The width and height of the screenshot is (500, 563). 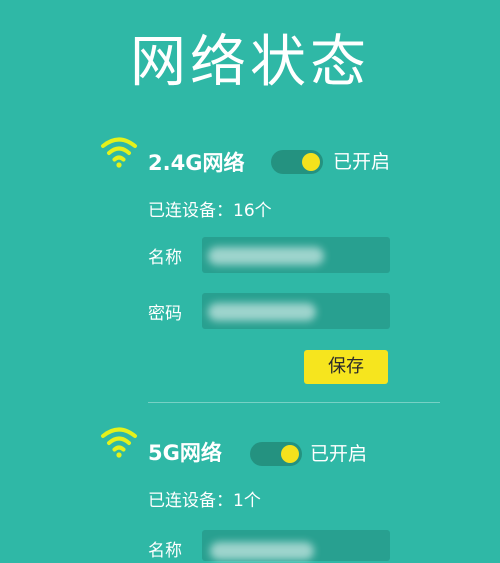 What do you see at coordinates (276, 454) in the screenshot?
I see `toggle-5g` at bounding box center [276, 454].